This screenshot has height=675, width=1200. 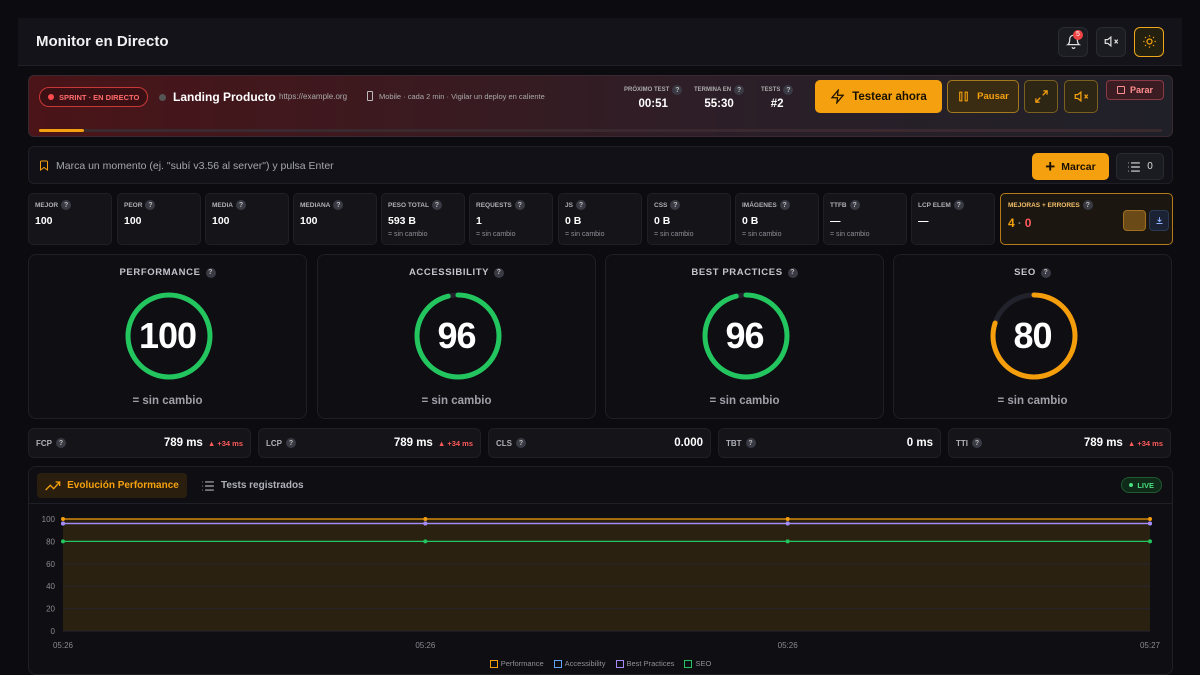 I want to click on ends-in-stat: TERMINA EN? 55:30, so click(x=719, y=97).